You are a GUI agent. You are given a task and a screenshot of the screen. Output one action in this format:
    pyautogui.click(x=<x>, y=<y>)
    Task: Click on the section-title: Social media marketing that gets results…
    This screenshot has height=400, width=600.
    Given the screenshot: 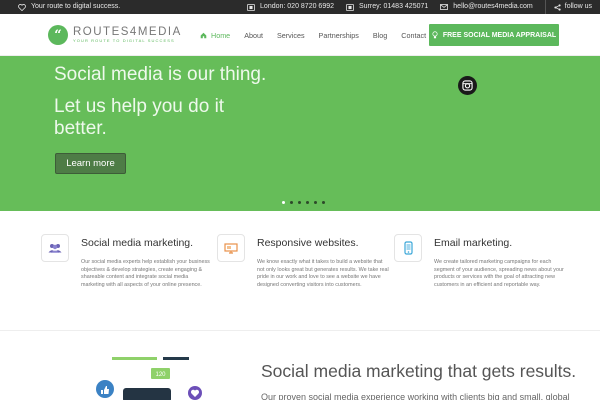 What is the action you would take?
    pyautogui.click(x=419, y=371)
    